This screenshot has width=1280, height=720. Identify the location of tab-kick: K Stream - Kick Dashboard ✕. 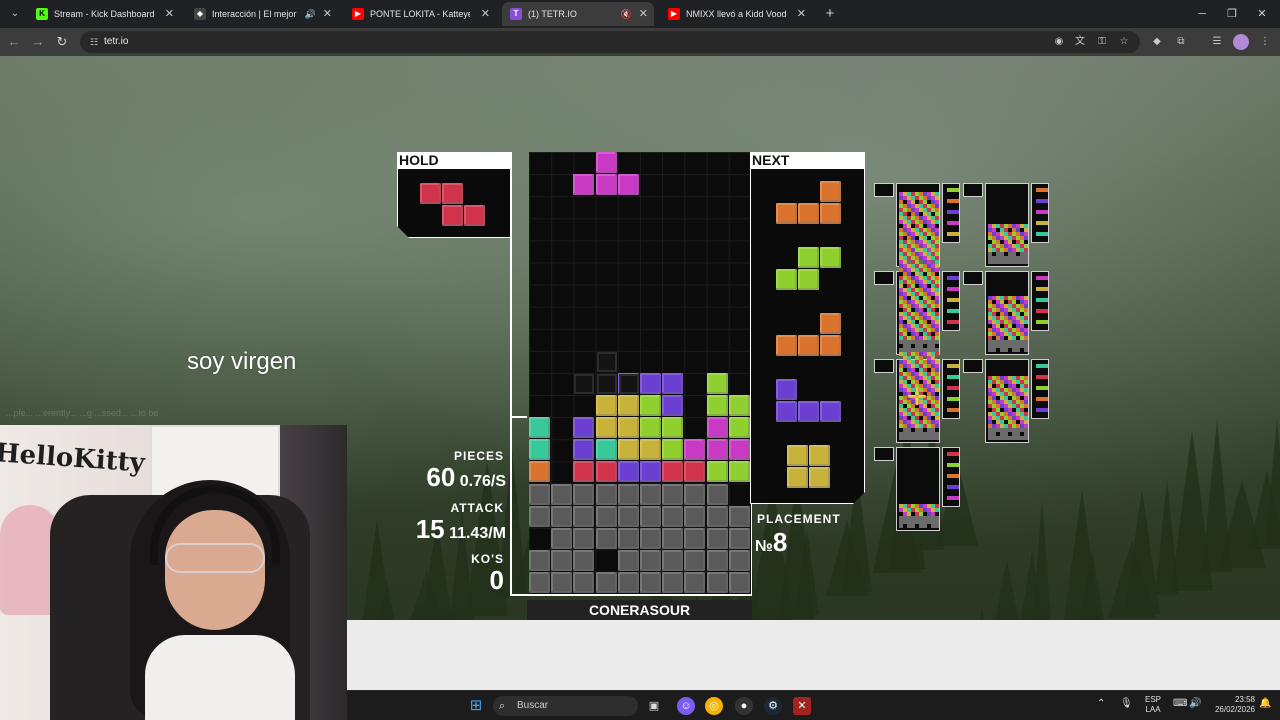
(104, 14).